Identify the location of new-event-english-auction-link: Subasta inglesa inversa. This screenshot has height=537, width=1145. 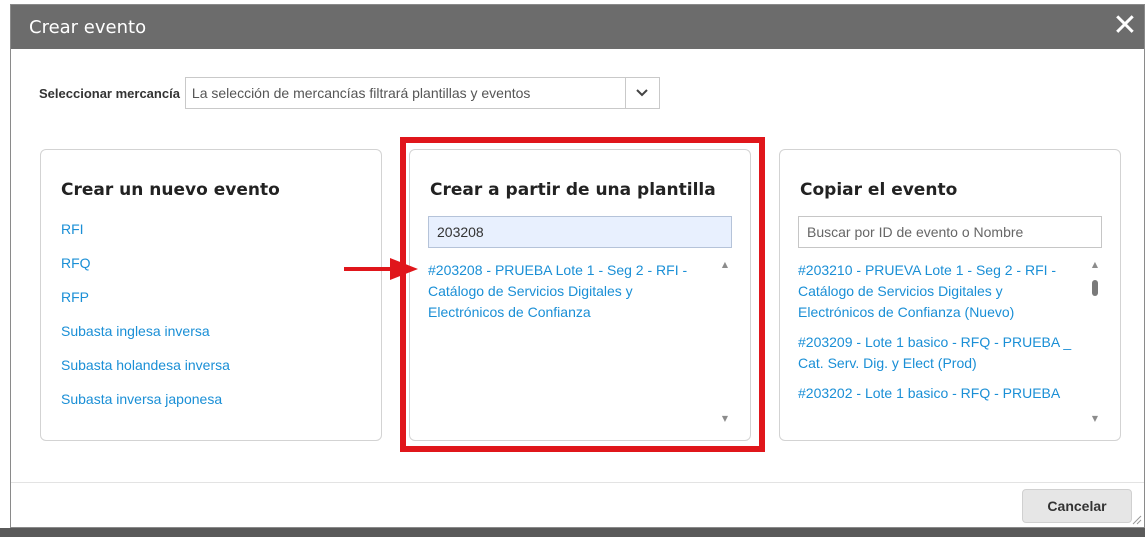
(145, 339).